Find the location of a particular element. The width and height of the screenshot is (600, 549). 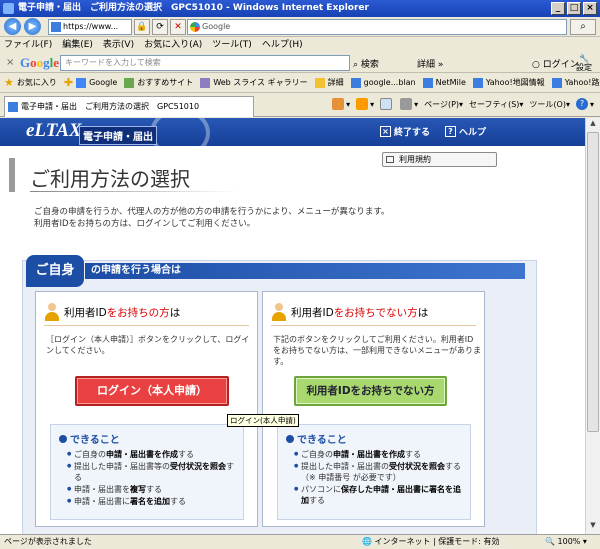

terms-button: 利用規約 is located at coordinates (439, 159).